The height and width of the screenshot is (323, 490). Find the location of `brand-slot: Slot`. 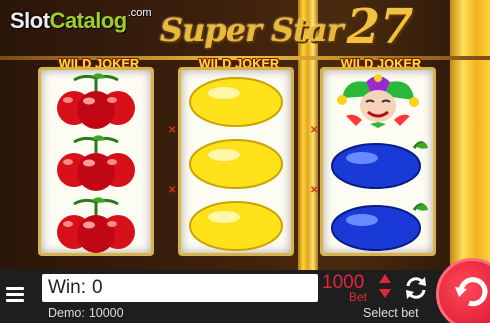

brand-slot: Slot is located at coordinates (30, 20).